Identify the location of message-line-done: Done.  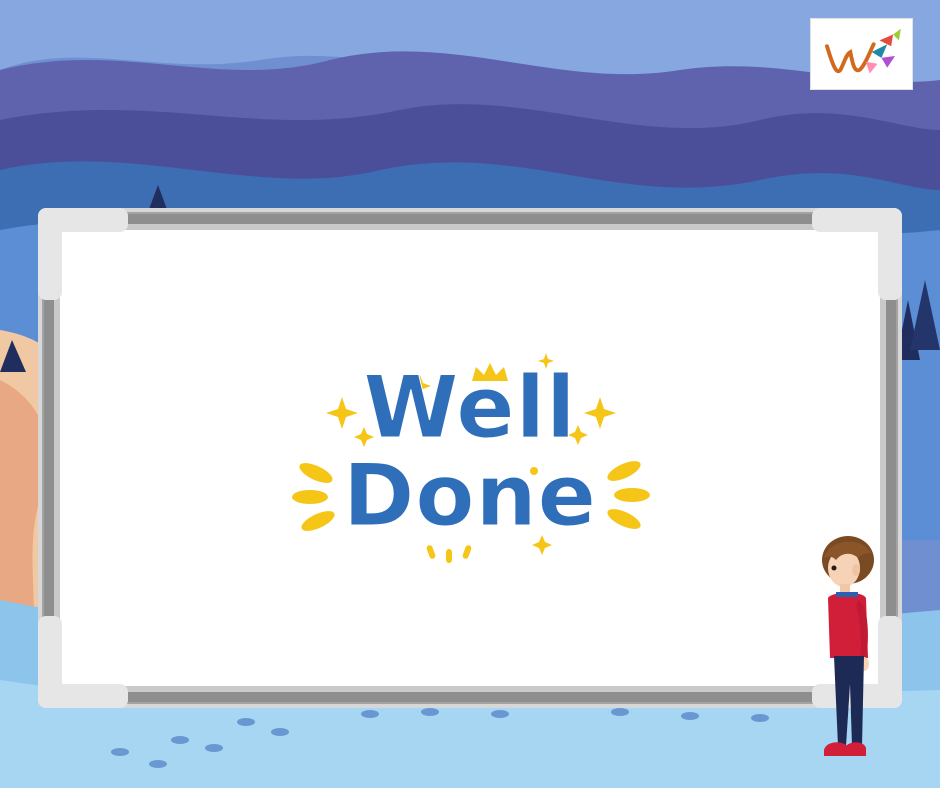
(470, 496).